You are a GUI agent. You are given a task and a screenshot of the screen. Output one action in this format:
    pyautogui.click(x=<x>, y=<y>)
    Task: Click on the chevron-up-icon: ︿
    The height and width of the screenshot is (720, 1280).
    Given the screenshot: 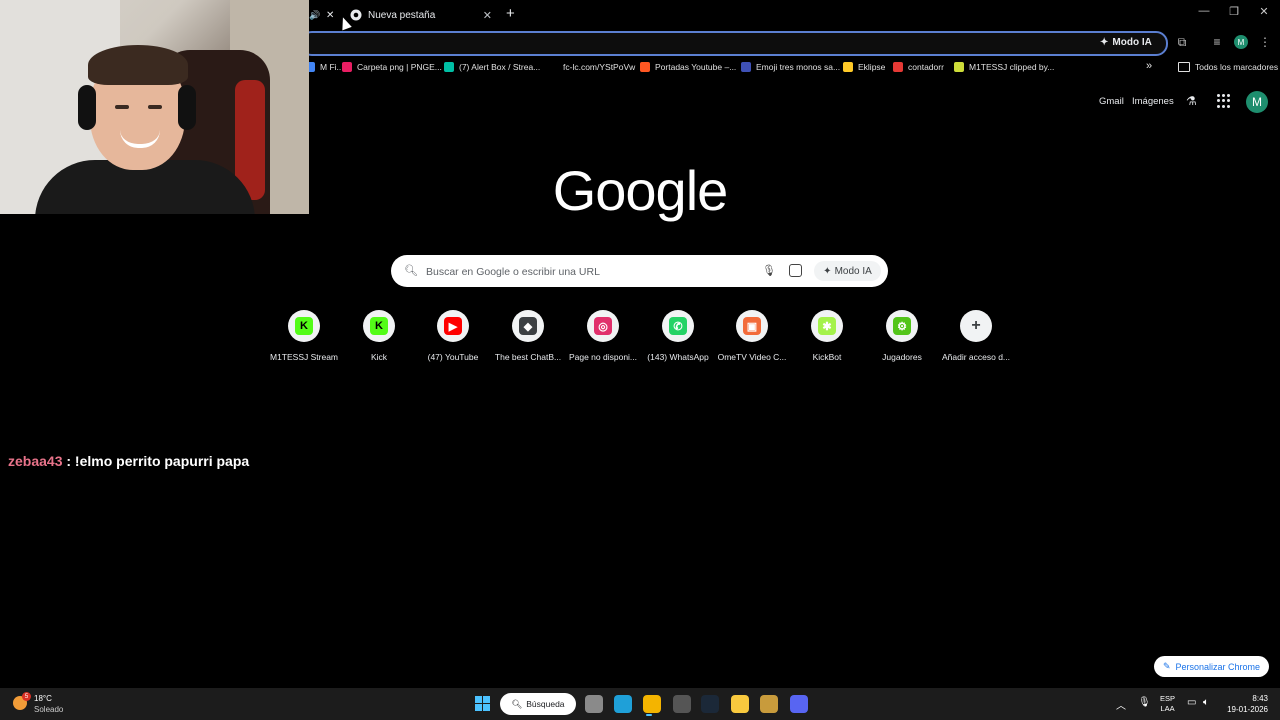 What is the action you would take?
    pyautogui.click(x=1121, y=704)
    